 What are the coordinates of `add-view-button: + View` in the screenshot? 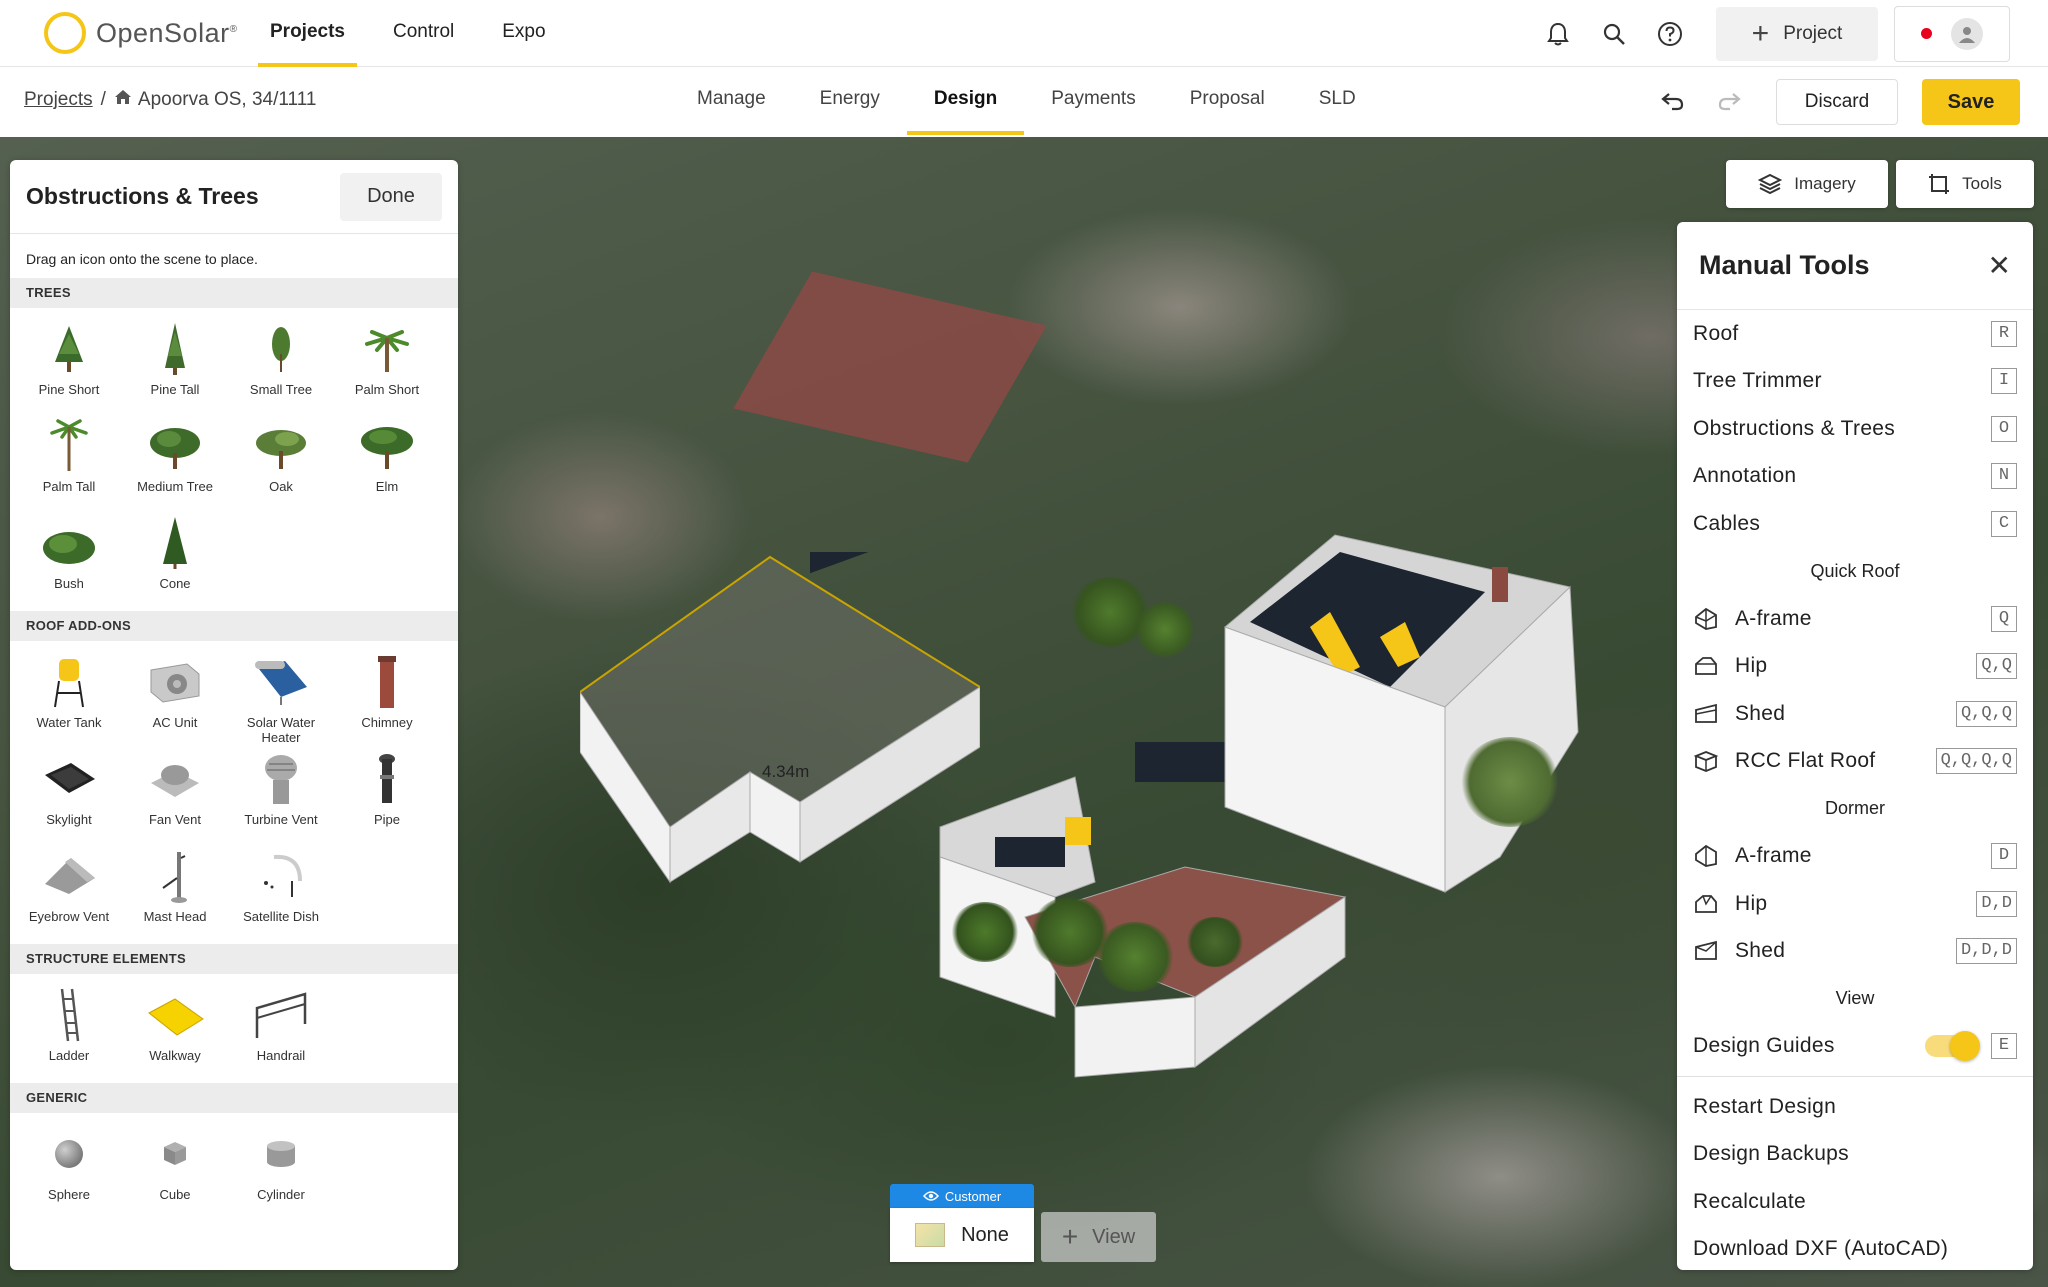 It's located at (1098, 1237).